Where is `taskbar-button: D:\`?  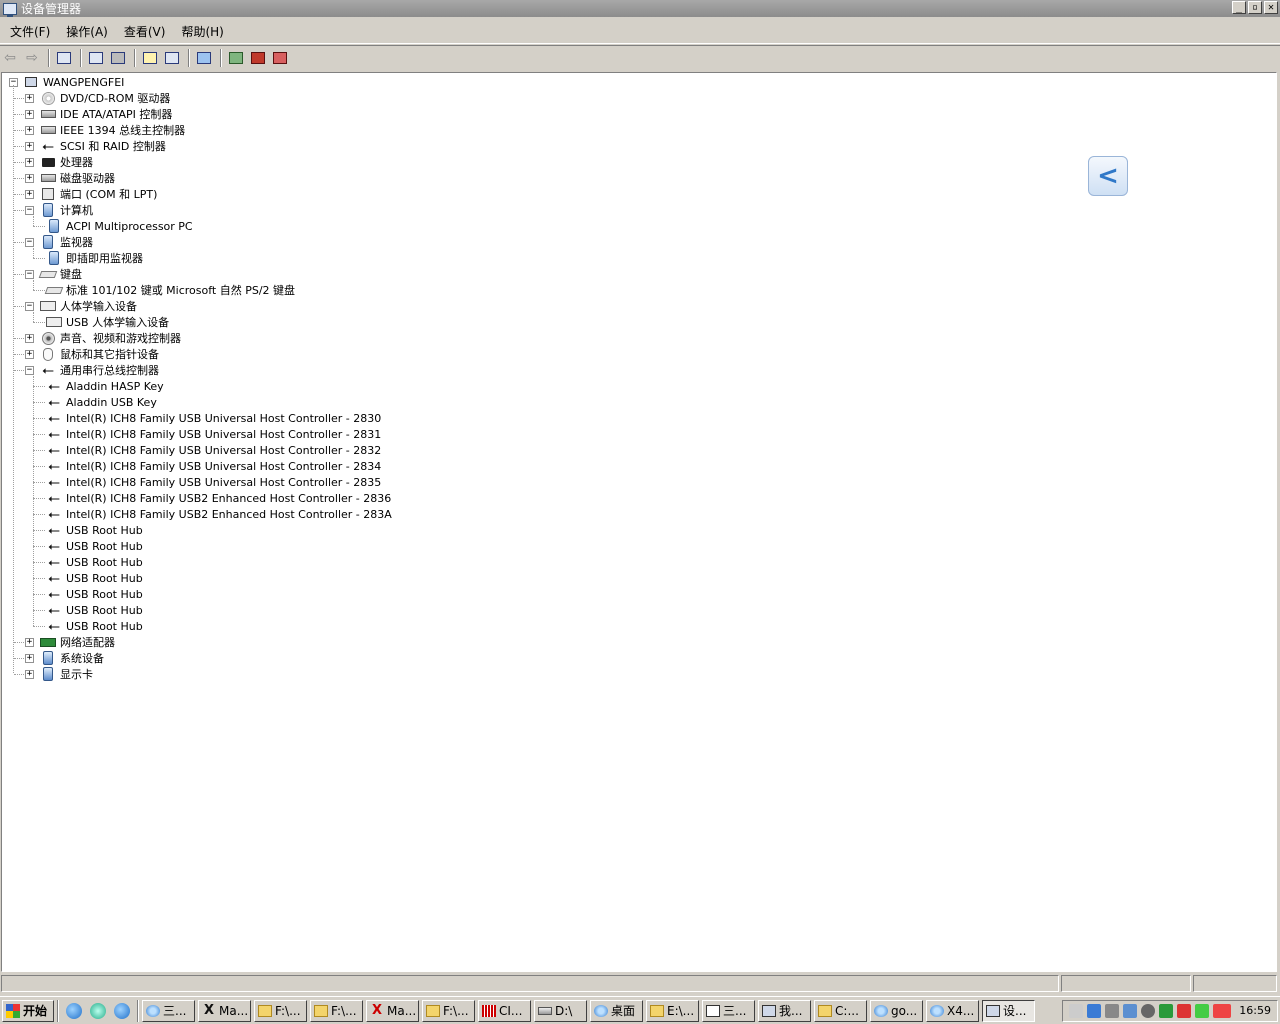
taskbar-button: D:\ is located at coordinates (561, 1010).